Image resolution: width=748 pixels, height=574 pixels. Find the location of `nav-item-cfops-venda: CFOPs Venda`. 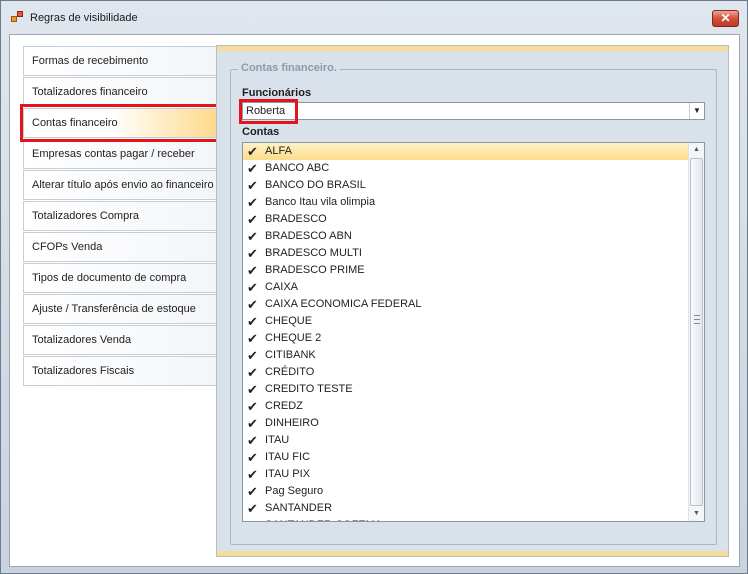

nav-item-cfops-venda: CFOPs Venda is located at coordinates (120, 247).